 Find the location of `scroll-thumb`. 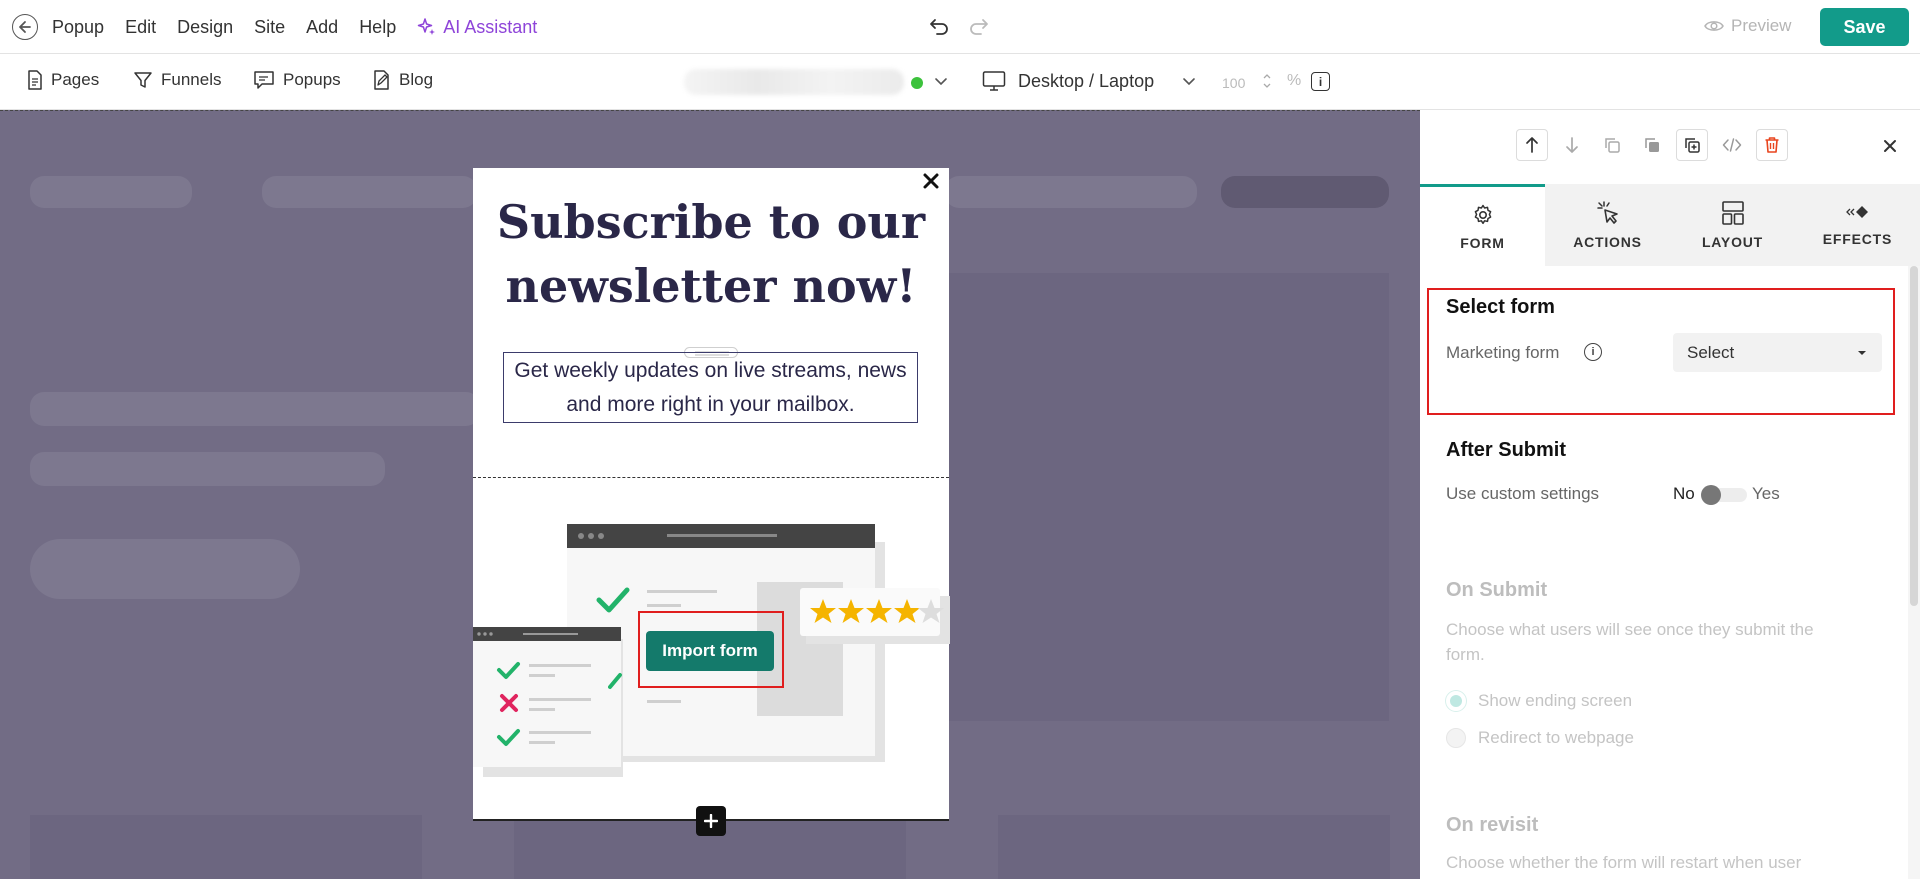

scroll-thumb is located at coordinates (1914, 436).